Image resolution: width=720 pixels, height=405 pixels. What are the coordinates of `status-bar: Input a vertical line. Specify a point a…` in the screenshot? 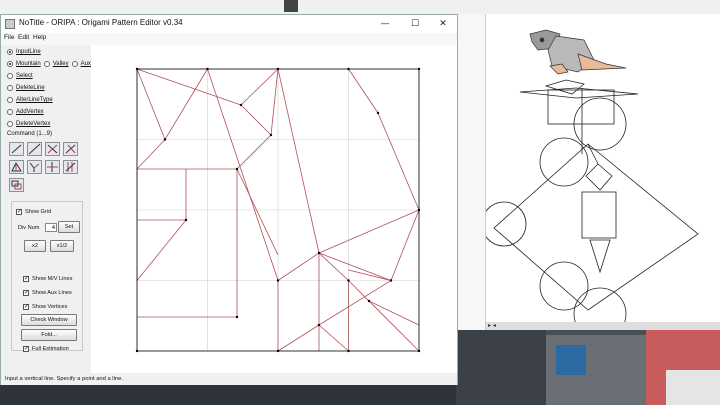 It's located at (229, 379).